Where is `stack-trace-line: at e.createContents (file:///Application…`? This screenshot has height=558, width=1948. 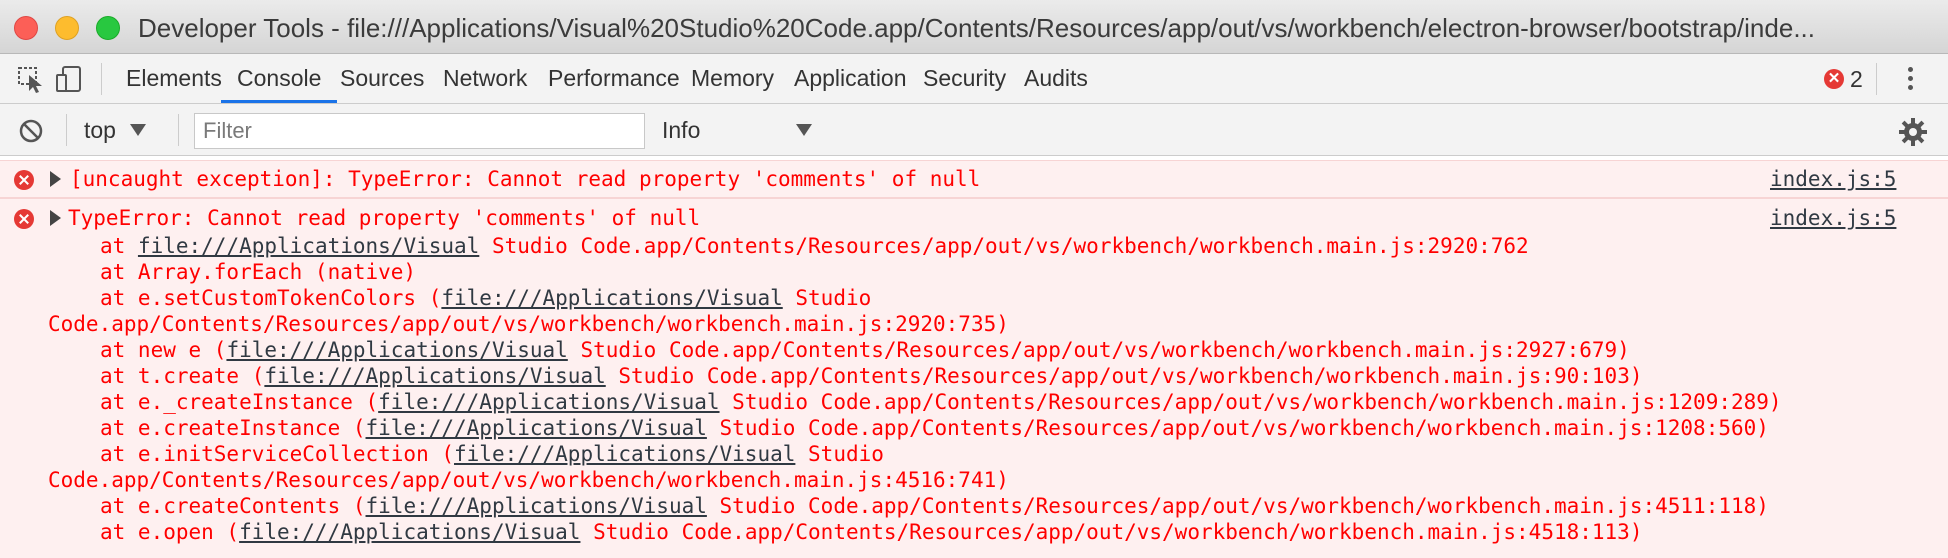 stack-trace-line: at e.createContents (file:///Application… is located at coordinates (974, 506).